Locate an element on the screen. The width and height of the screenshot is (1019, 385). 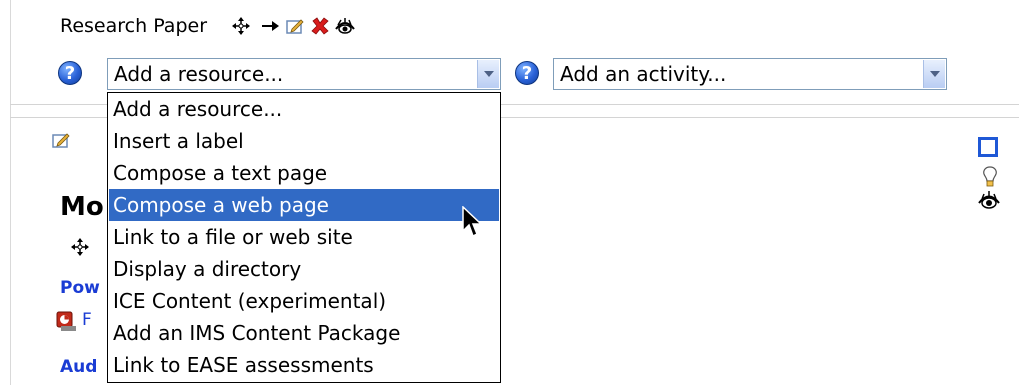
lightbulb-icon is located at coordinates (990, 177).